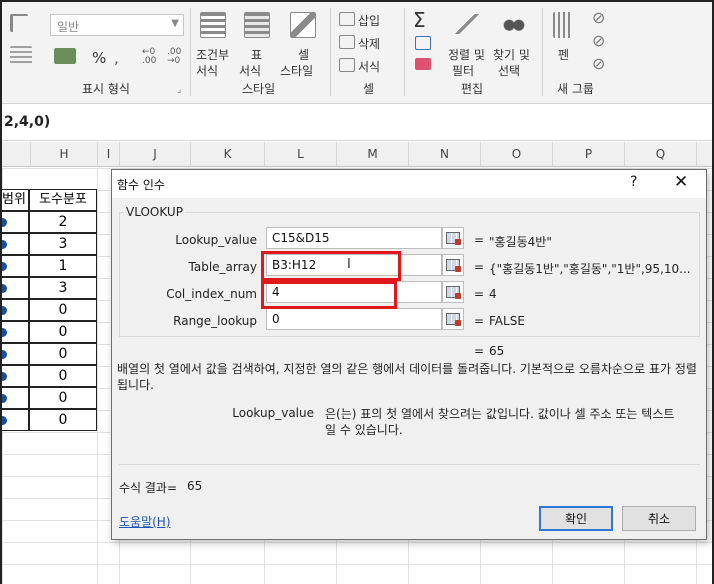 Image resolution: width=714 pixels, height=584 pixels. I want to click on help-icon: ?, so click(633, 182).